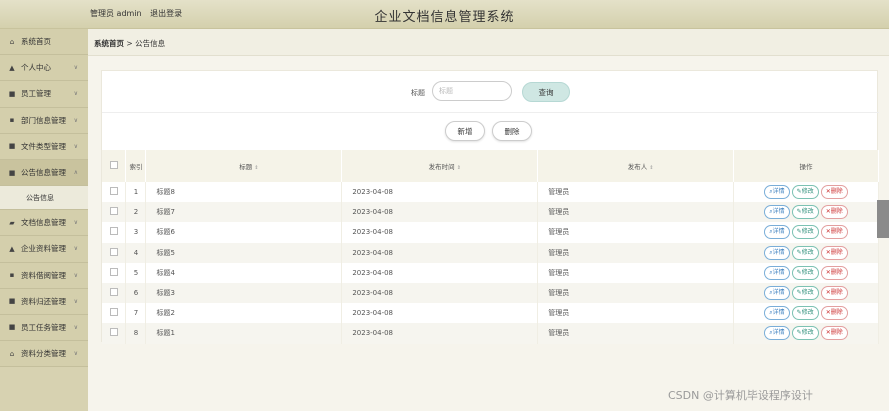 This screenshot has width=889, height=411. I want to click on table-row: 5 标题4 2023-04-08 管理员 ⌕详情 ✎修改 ✕删除, so click(490, 272).